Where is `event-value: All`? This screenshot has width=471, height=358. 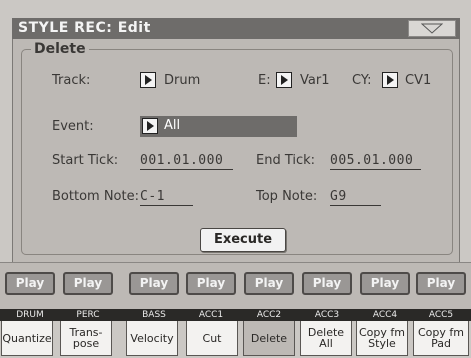 event-value: All is located at coordinates (172, 125).